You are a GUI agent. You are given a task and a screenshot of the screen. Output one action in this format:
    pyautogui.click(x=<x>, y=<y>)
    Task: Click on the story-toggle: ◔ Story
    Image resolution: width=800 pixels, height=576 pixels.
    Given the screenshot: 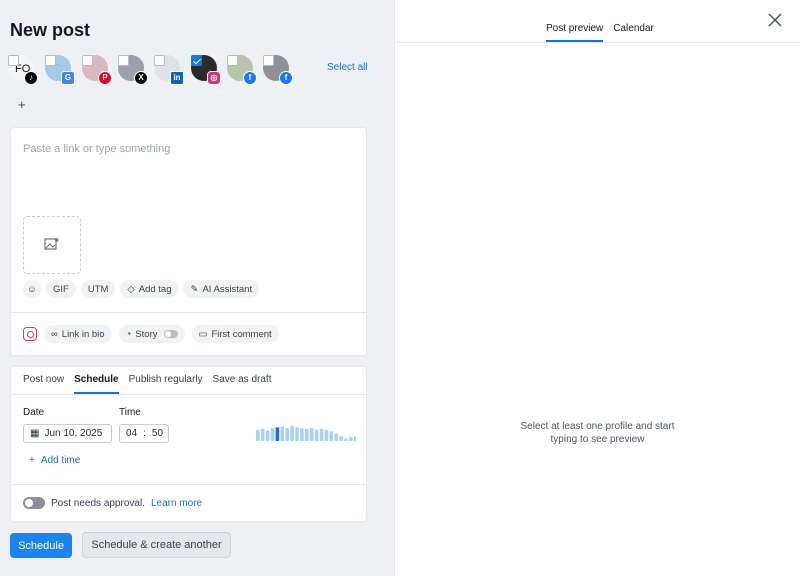 What is the action you would take?
    pyautogui.click(x=151, y=334)
    